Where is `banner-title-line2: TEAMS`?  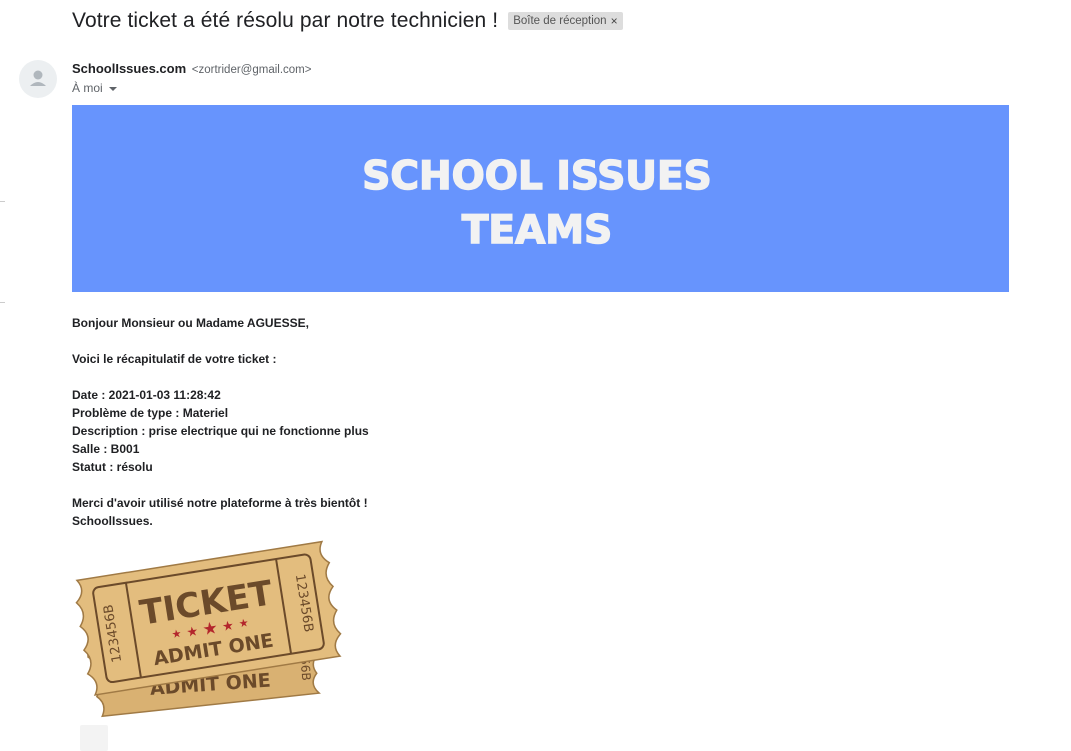
banner-title-line2: TEAMS is located at coordinates (537, 230).